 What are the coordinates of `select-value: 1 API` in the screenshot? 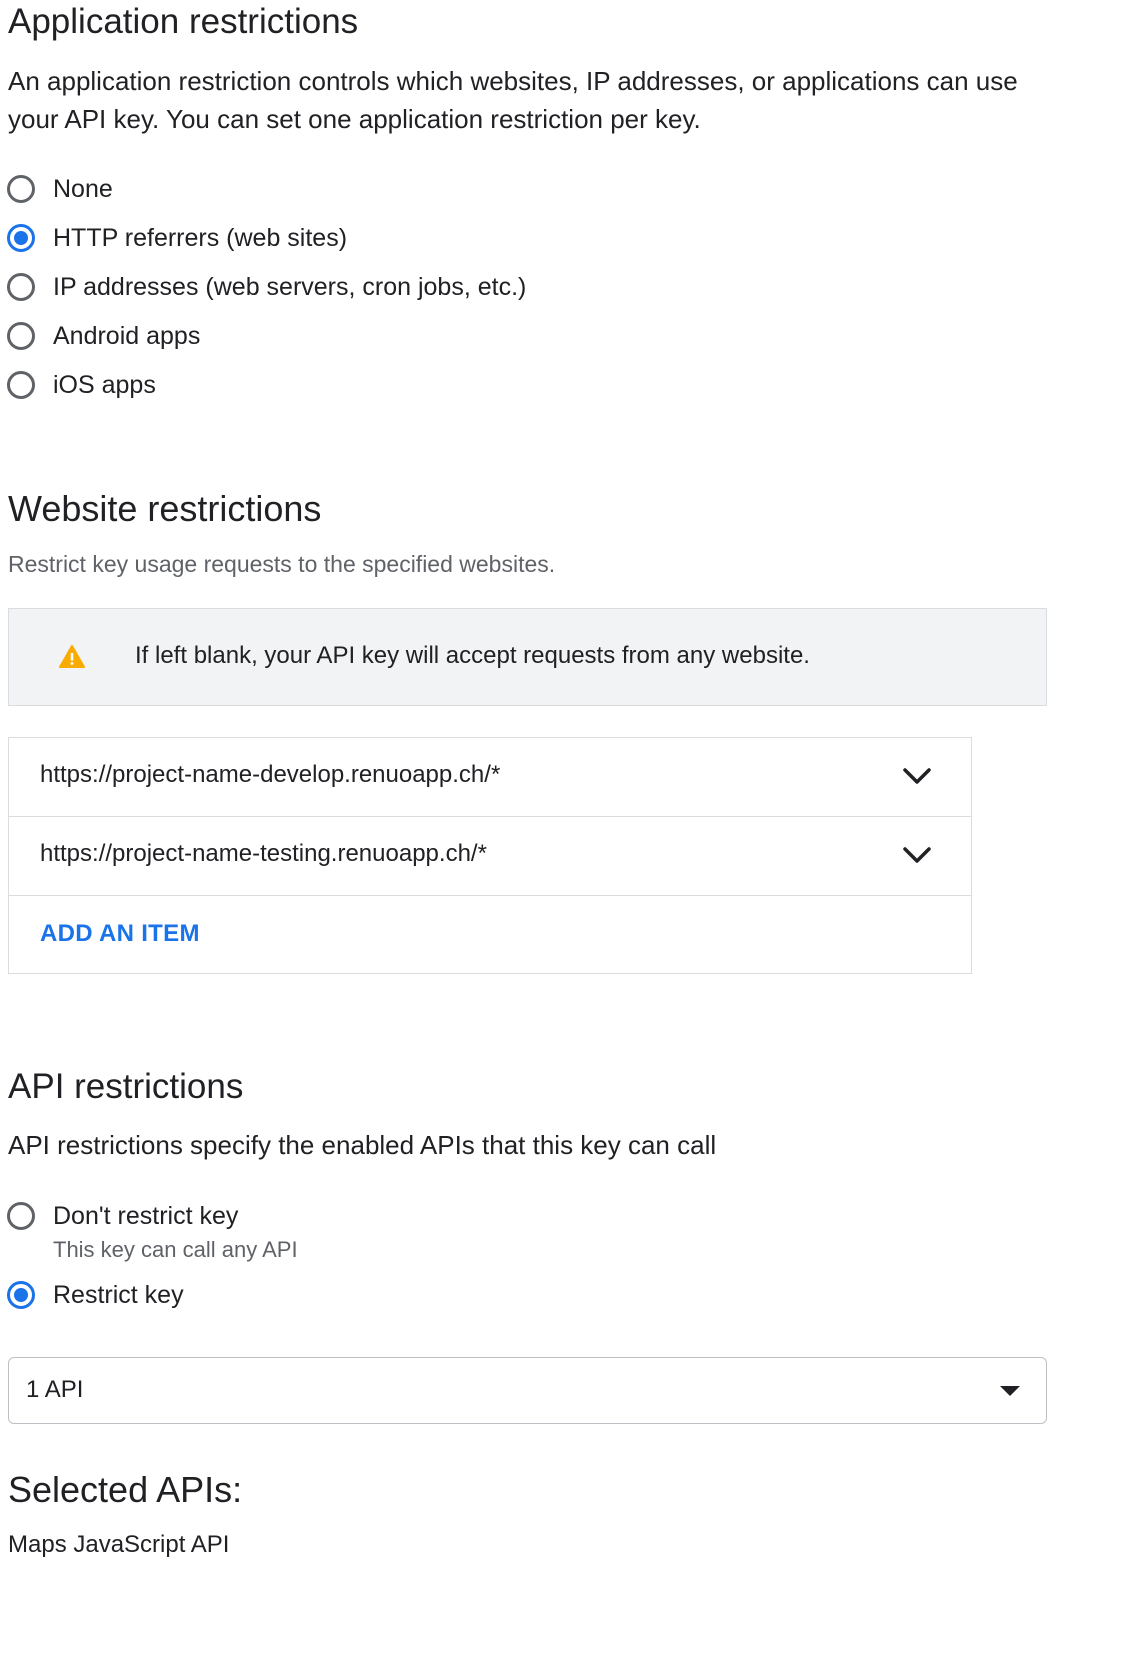 It's located at (55, 1389).